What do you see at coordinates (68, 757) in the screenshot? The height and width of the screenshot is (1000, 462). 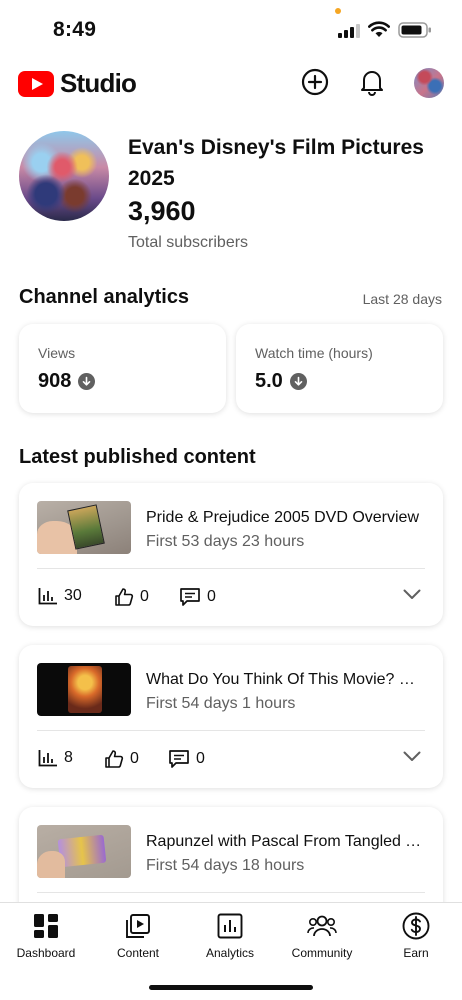 I see `views-count: 8` at bounding box center [68, 757].